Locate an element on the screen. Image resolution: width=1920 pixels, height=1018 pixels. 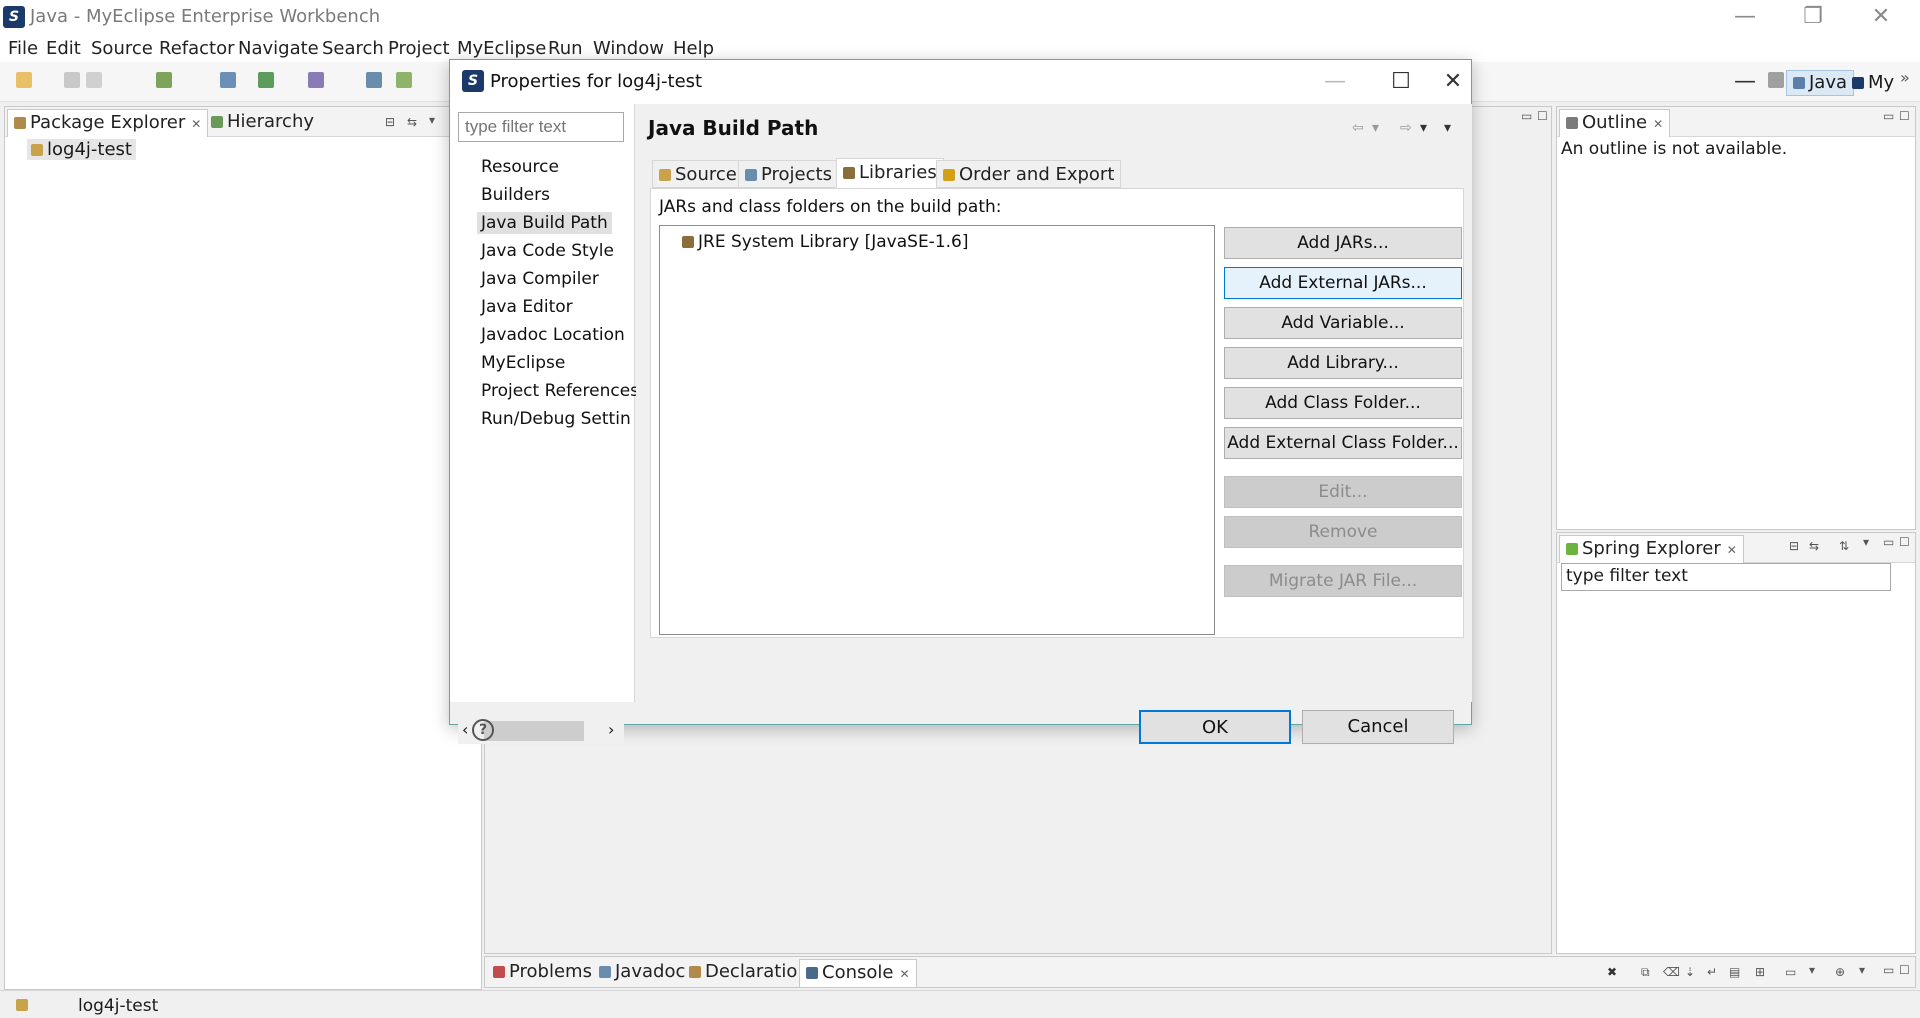
run-icon is located at coordinates (266, 80).